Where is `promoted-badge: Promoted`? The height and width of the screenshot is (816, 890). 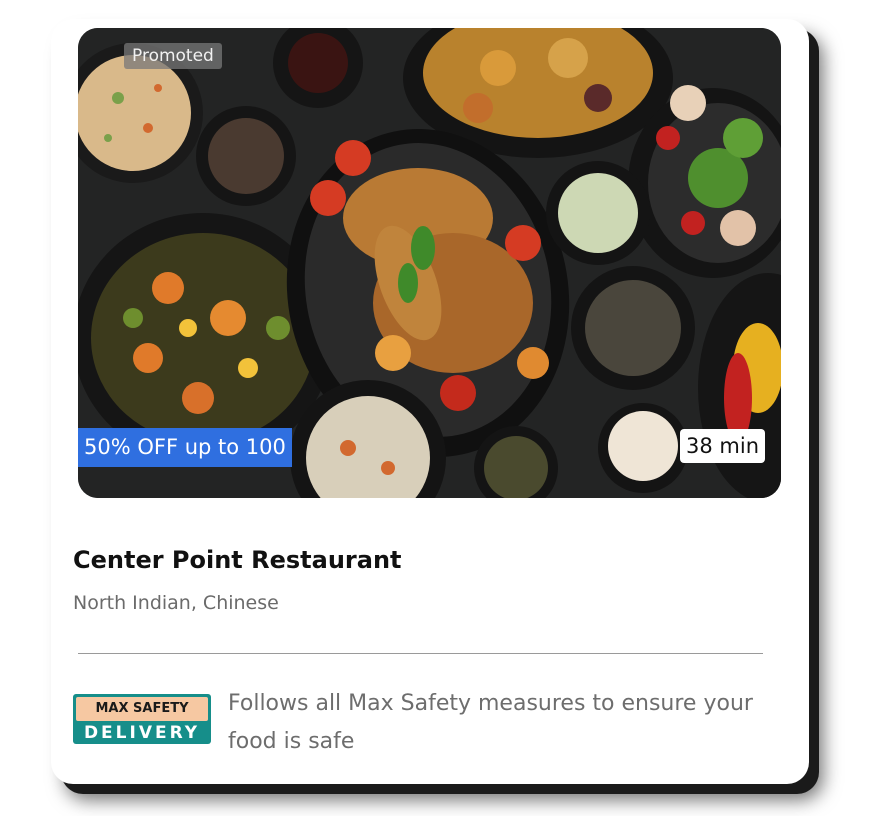 promoted-badge: Promoted is located at coordinates (173, 56).